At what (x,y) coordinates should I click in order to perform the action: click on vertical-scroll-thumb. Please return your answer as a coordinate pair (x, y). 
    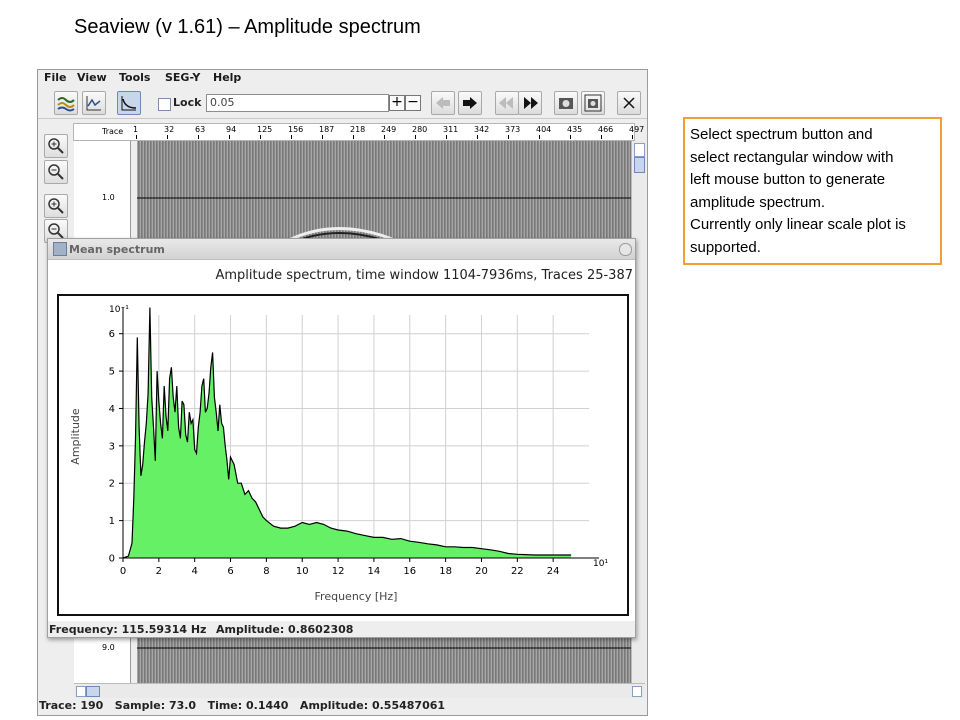
    Looking at the image, I should click on (639, 165).